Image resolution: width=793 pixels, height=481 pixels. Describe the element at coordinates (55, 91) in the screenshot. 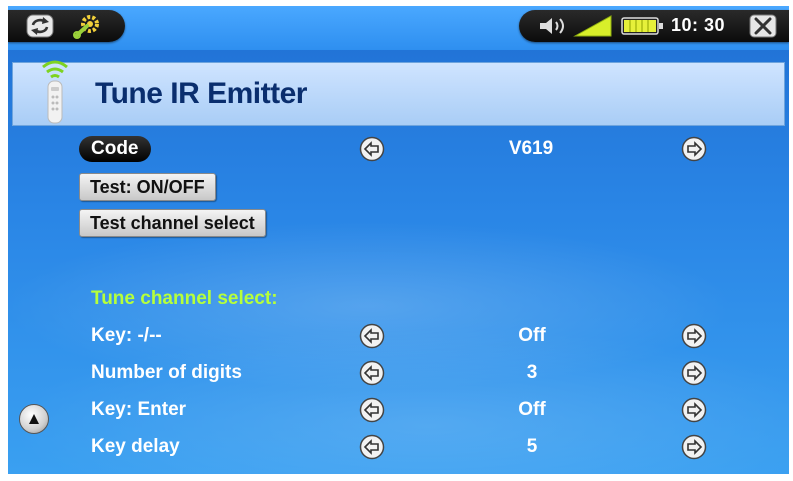

I see `remote-control-icon` at that location.